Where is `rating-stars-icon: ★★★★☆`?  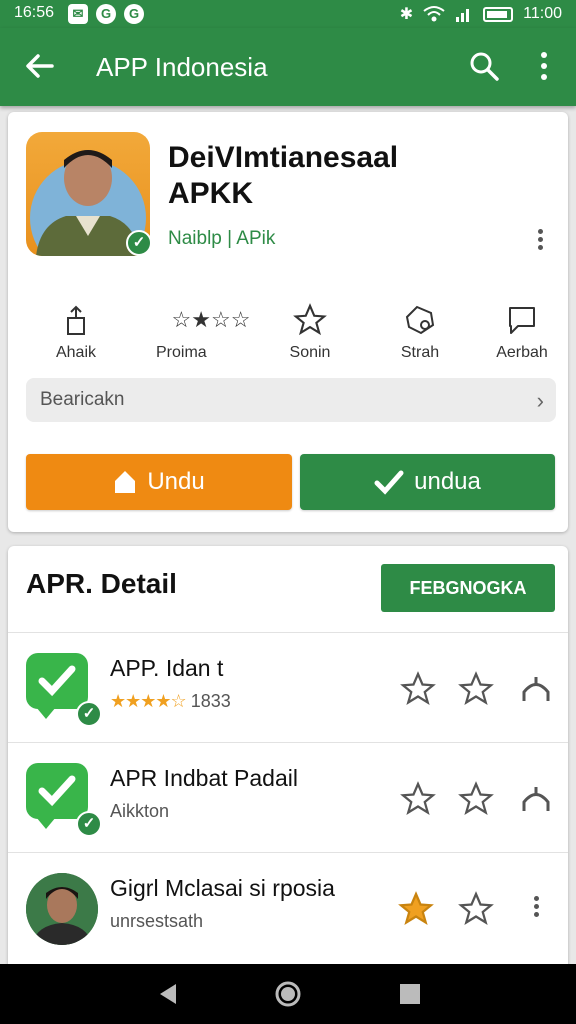
rating-stars-icon: ★★★★☆ is located at coordinates (148, 701).